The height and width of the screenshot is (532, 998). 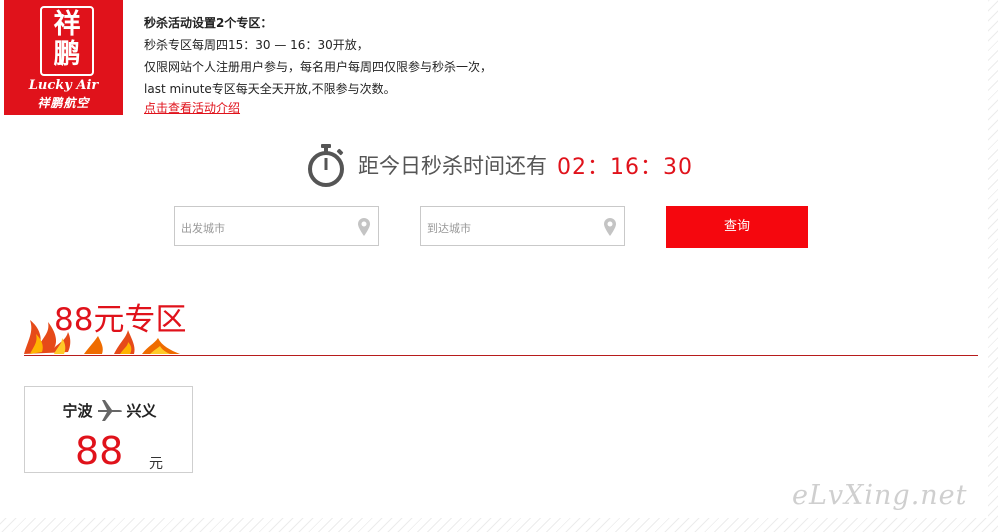 I want to click on destination-city-field, so click(x=522, y=226).